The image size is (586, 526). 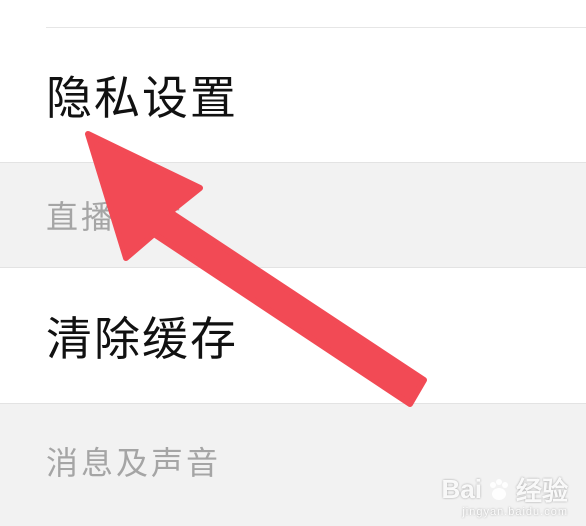 I want to click on baidu-jingyan-watermark: Bai 经验 jingyan.baidu.com, so click(x=505, y=494).